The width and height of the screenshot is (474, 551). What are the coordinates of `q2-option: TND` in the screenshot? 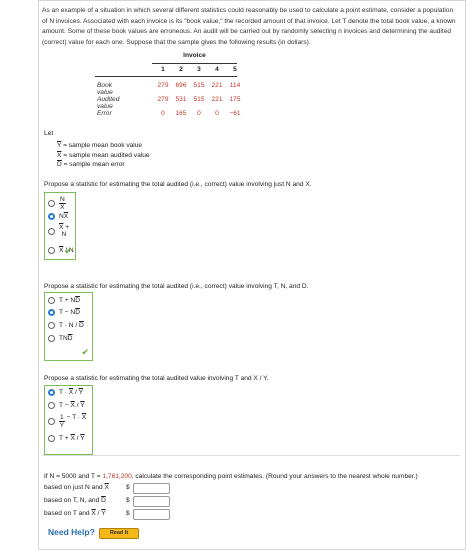 It's located at (60, 338).